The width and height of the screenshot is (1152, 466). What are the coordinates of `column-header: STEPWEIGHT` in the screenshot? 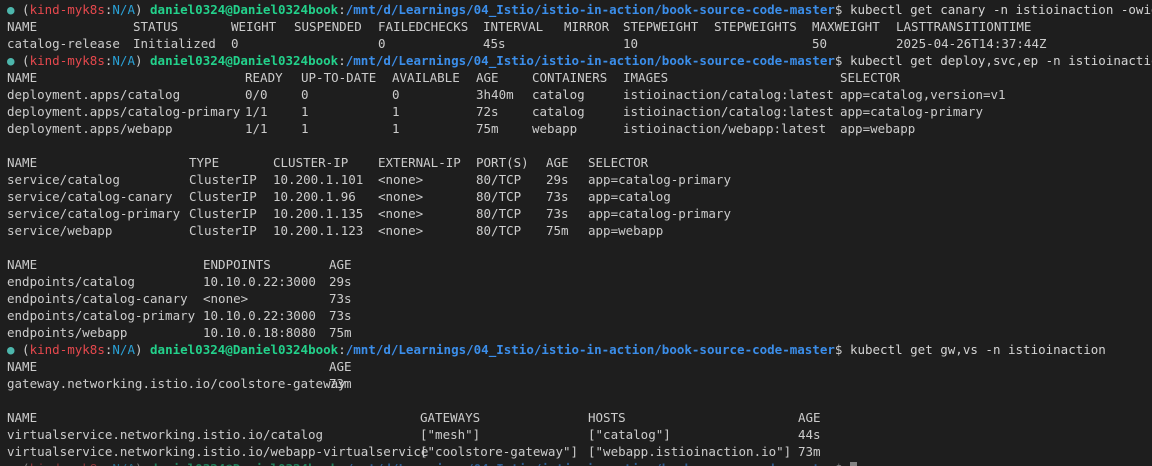 It's located at (661, 26).